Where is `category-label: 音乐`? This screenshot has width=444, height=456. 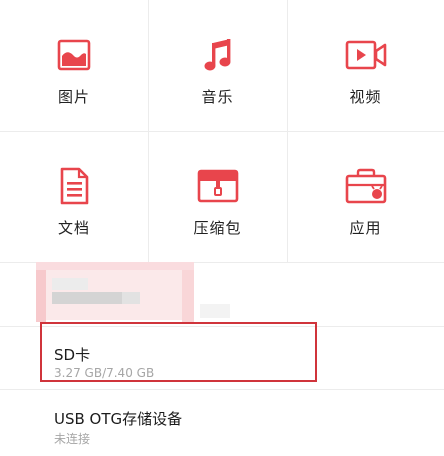 category-label: 音乐 is located at coordinates (217, 97).